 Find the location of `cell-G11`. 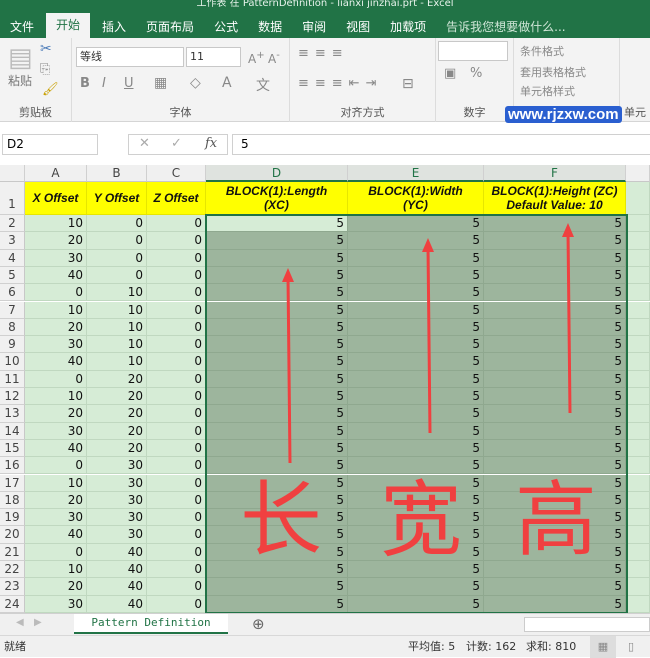

cell-G11 is located at coordinates (638, 379).